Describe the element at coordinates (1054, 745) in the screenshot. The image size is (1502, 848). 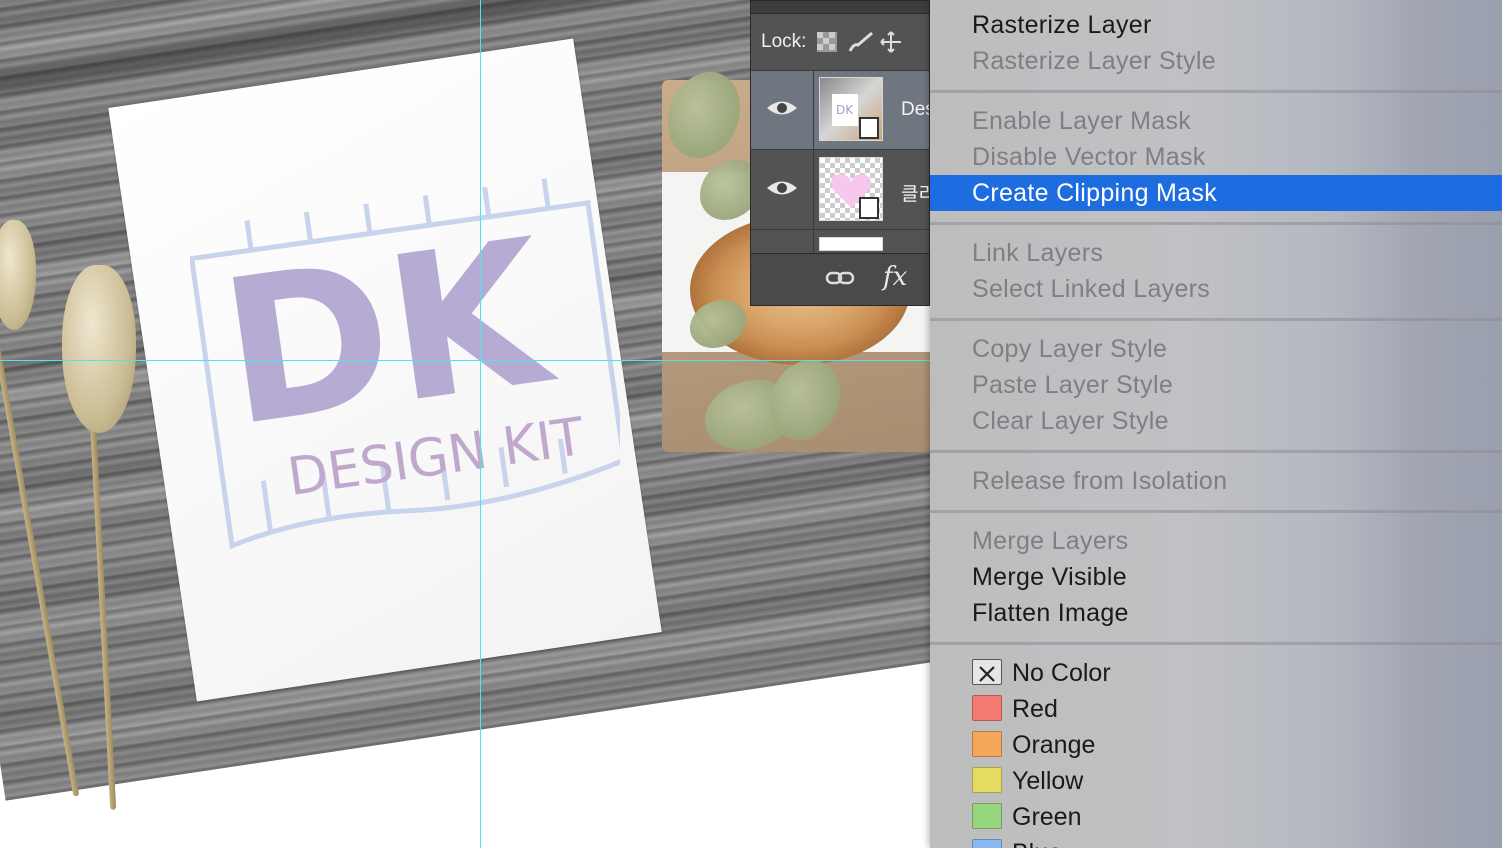
I see `color-label: Orange` at that location.